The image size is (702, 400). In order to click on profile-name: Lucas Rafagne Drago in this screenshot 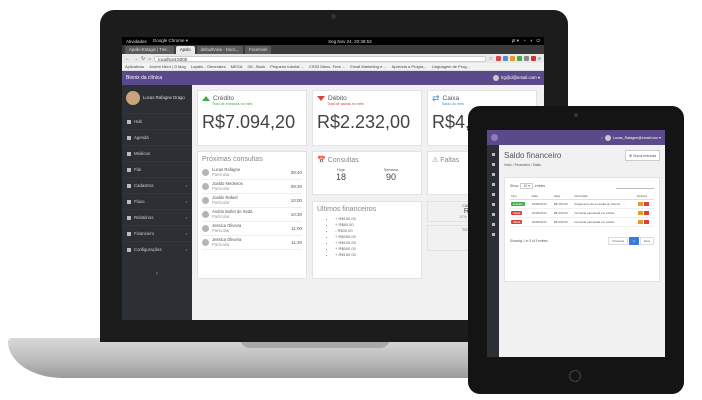, I will do `click(164, 98)`.